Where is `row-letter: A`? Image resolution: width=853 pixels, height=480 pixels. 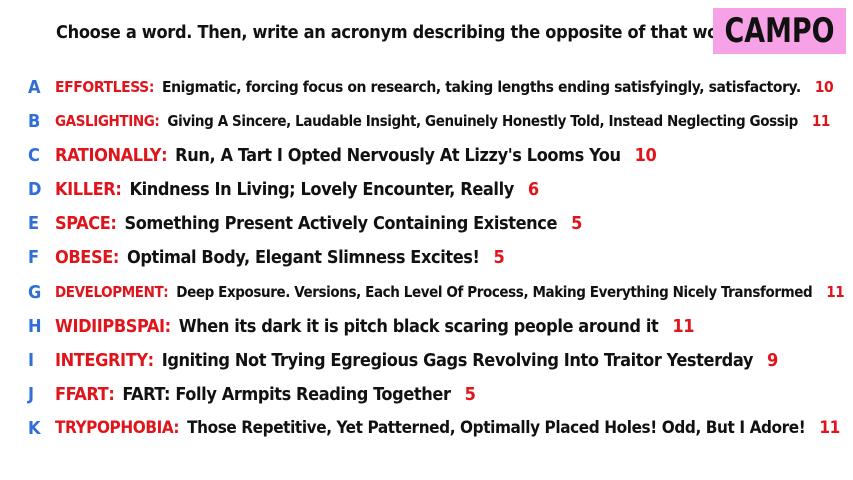
row-letter: A is located at coordinates (34, 87).